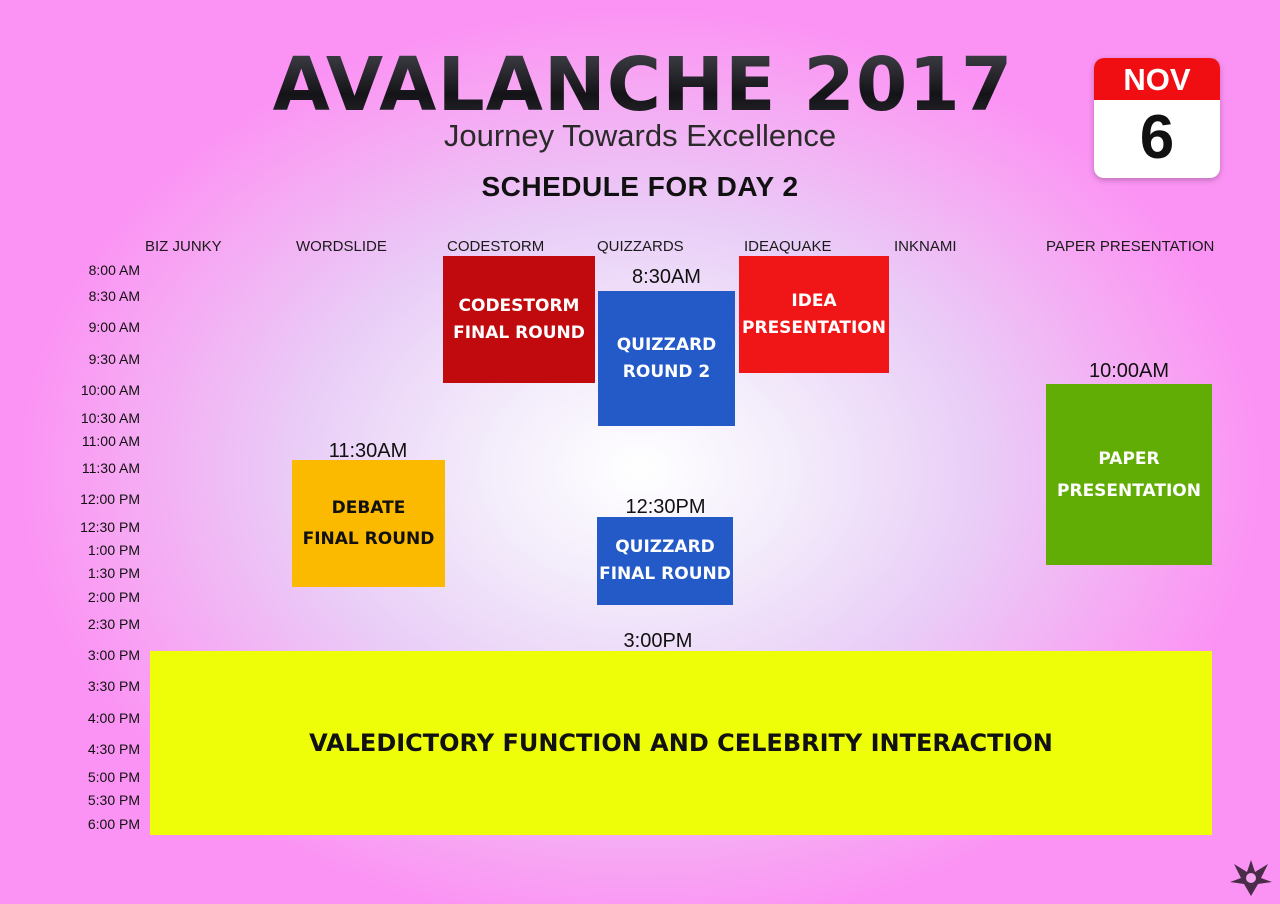 The height and width of the screenshot is (904, 1280). Describe the element at coordinates (666, 358) in the screenshot. I see `event-quizzard-round-2: QUIZZARD ROUND 2` at that location.